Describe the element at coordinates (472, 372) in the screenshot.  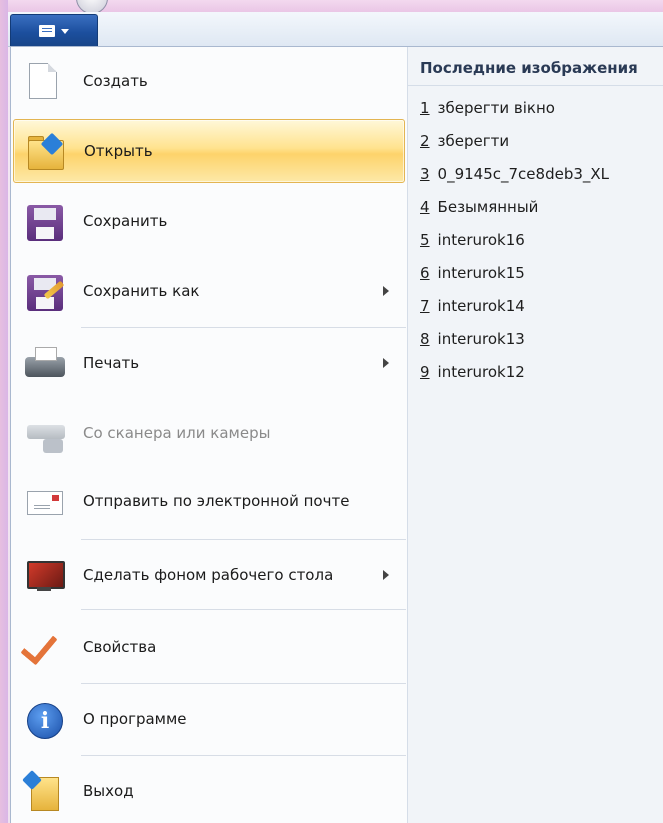
I see `recent-item: 9 interurok12` at that location.